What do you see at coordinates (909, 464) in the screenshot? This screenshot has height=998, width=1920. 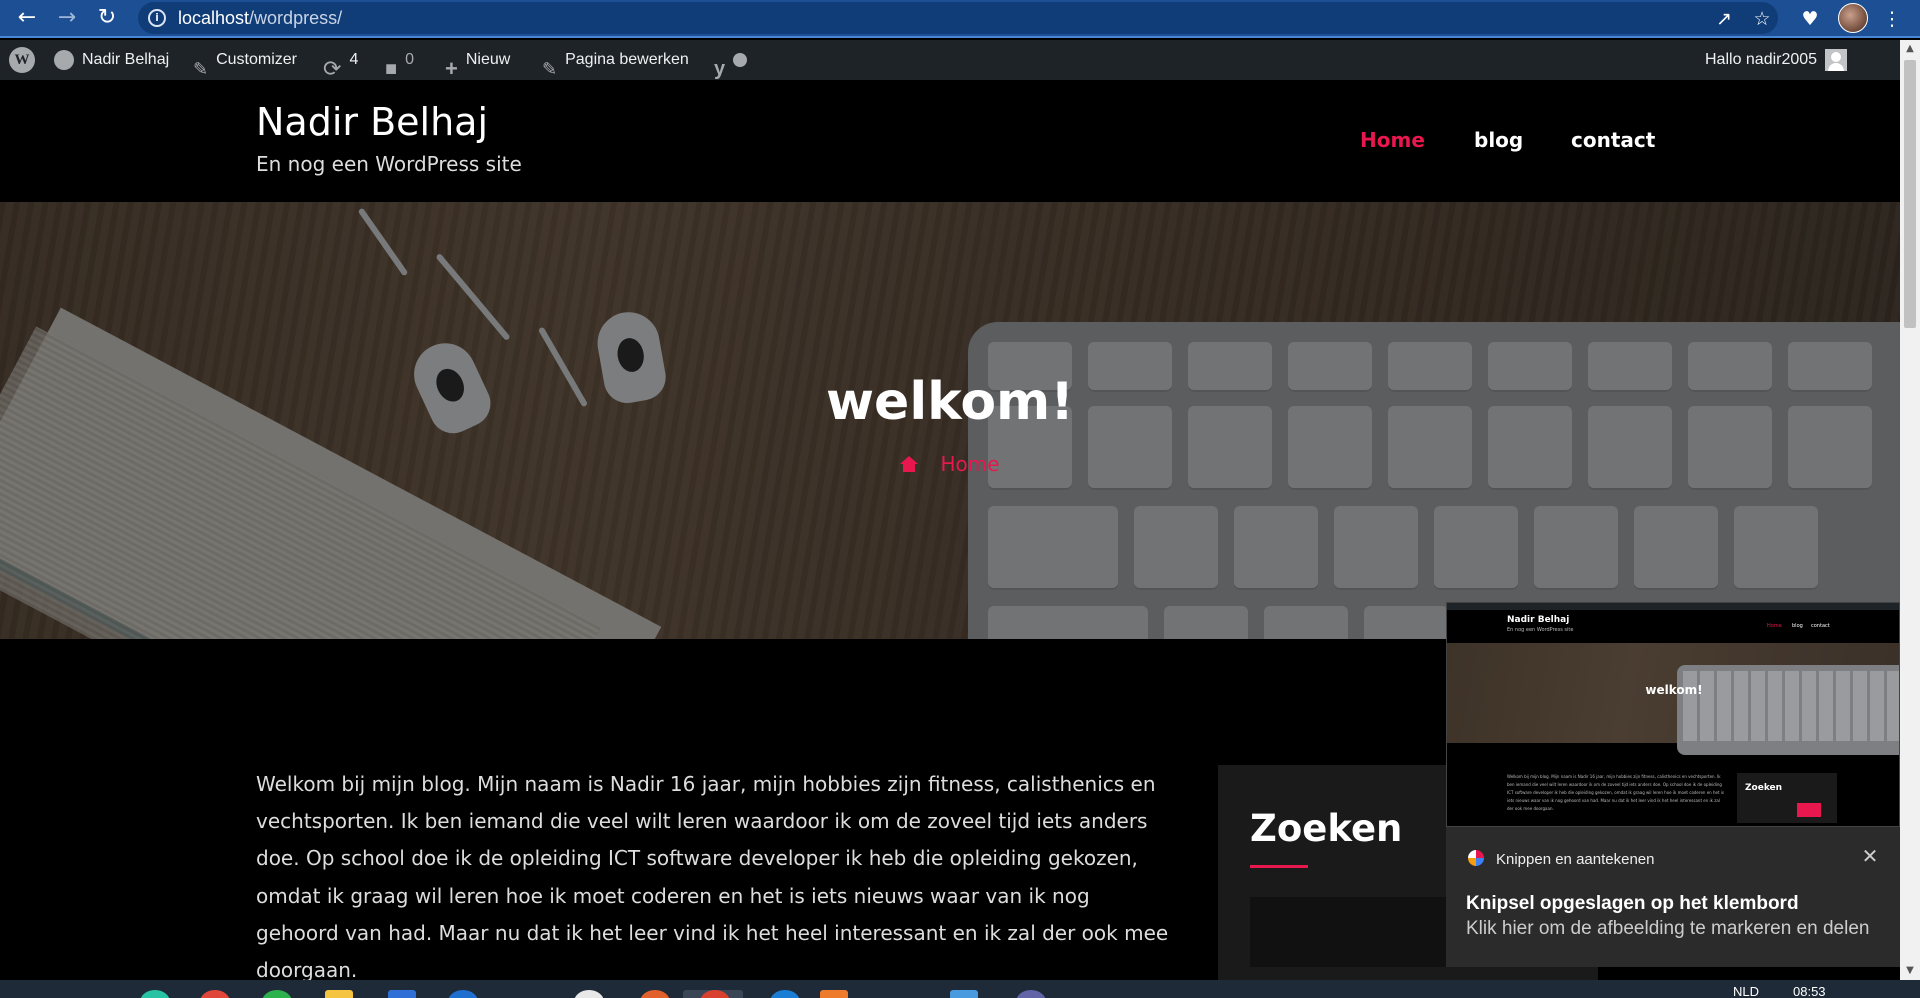 I see `home-icon` at bounding box center [909, 464].